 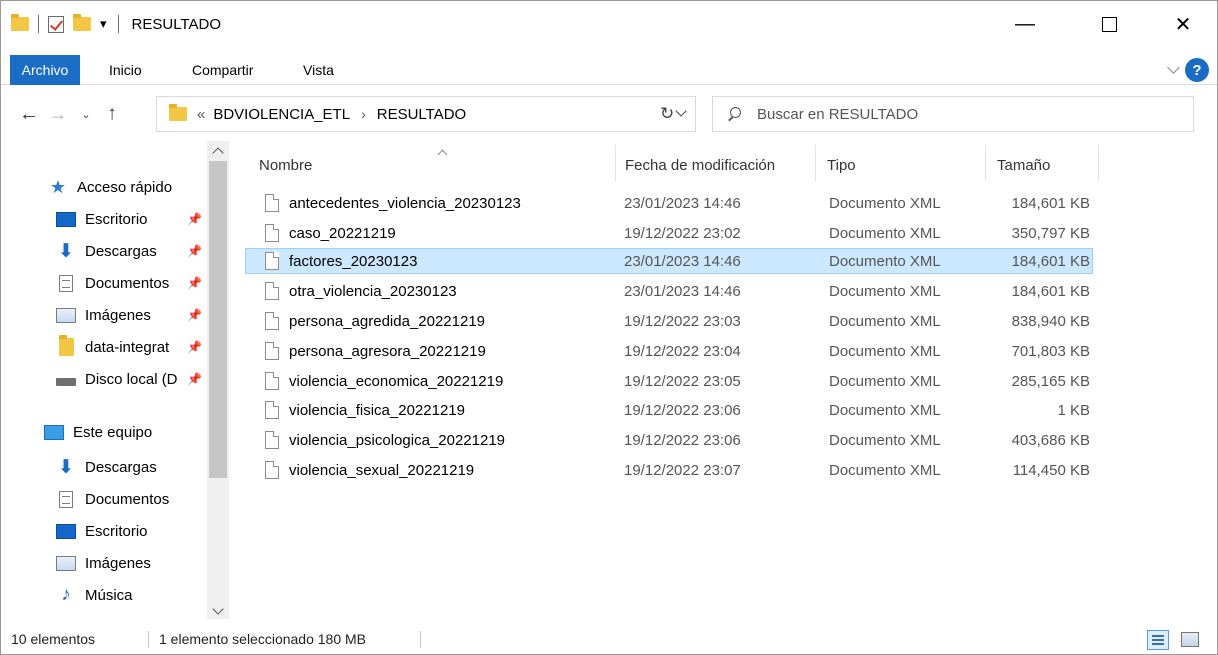 What do you see at coordinates (967, 114) in the screenshot?
I see `search-input` at bounding box center [967, 114].